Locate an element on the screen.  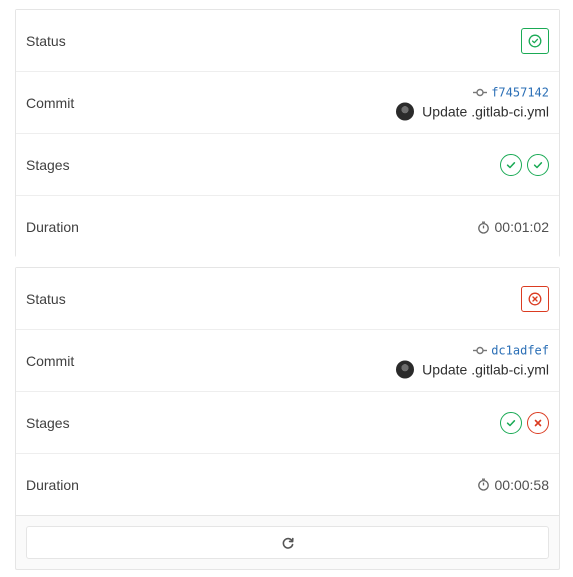
commit-sha-link: f7457142 is located at coordinates (520, 92).